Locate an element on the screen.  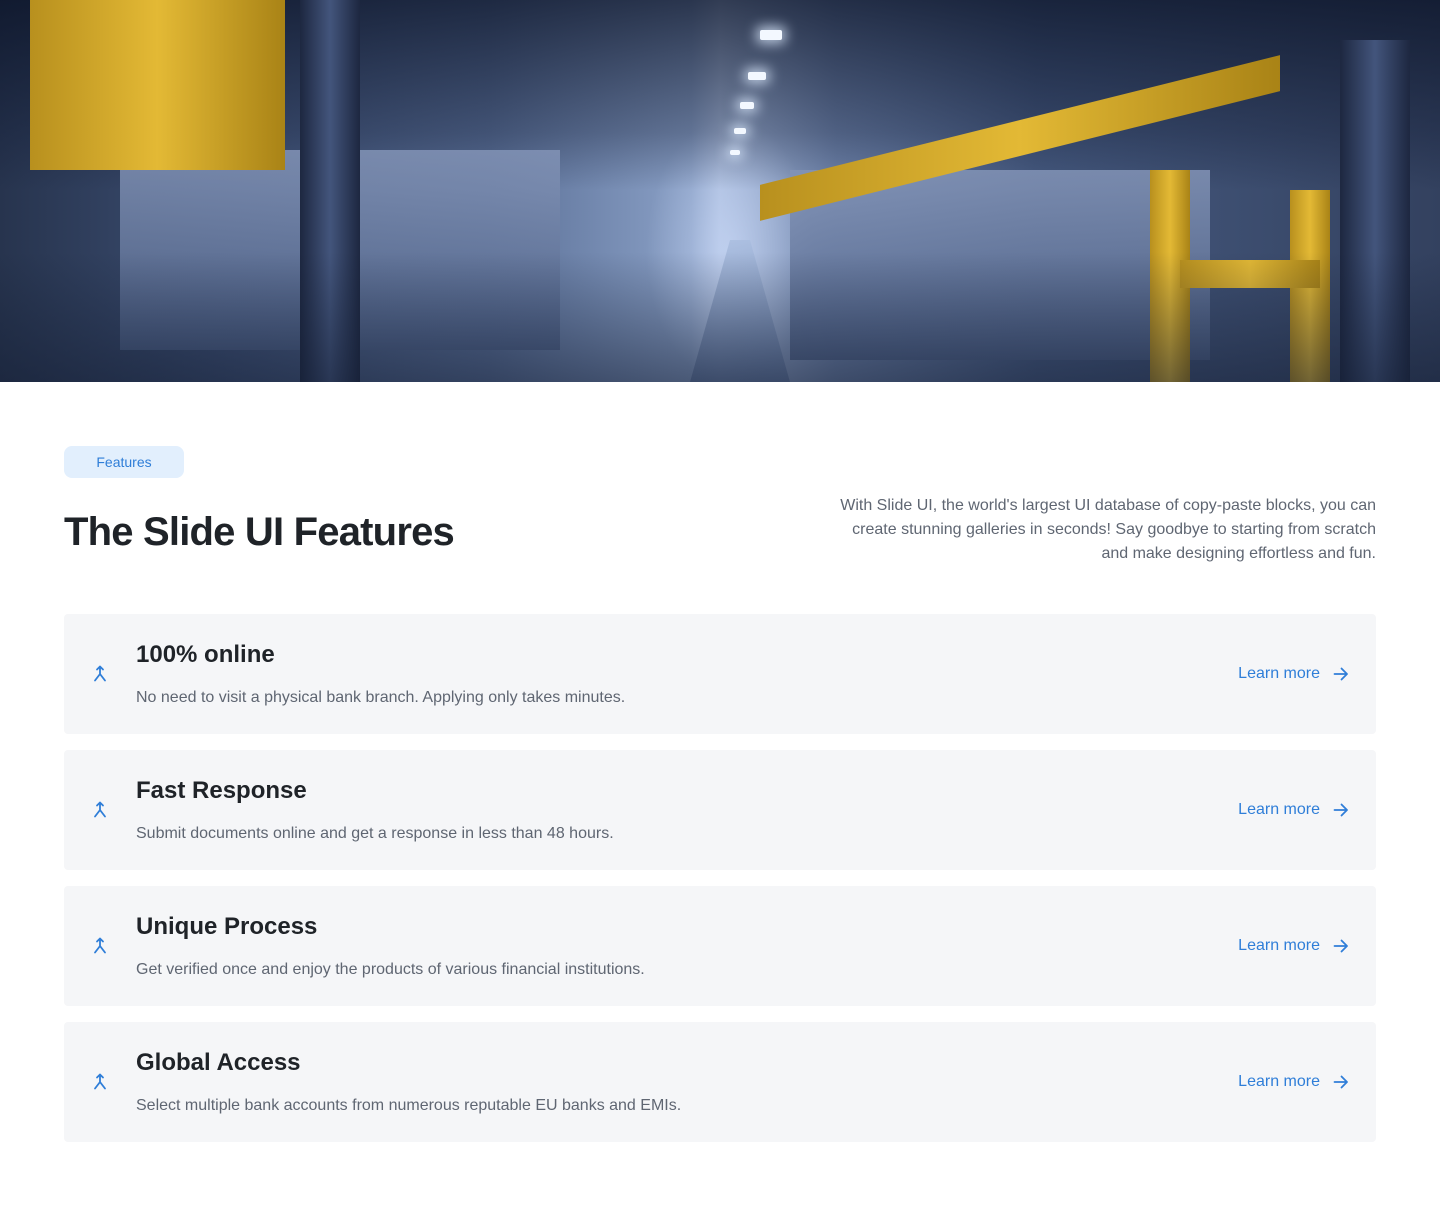
page-title: The Slide UI Features is located at coordinates (259, 532).